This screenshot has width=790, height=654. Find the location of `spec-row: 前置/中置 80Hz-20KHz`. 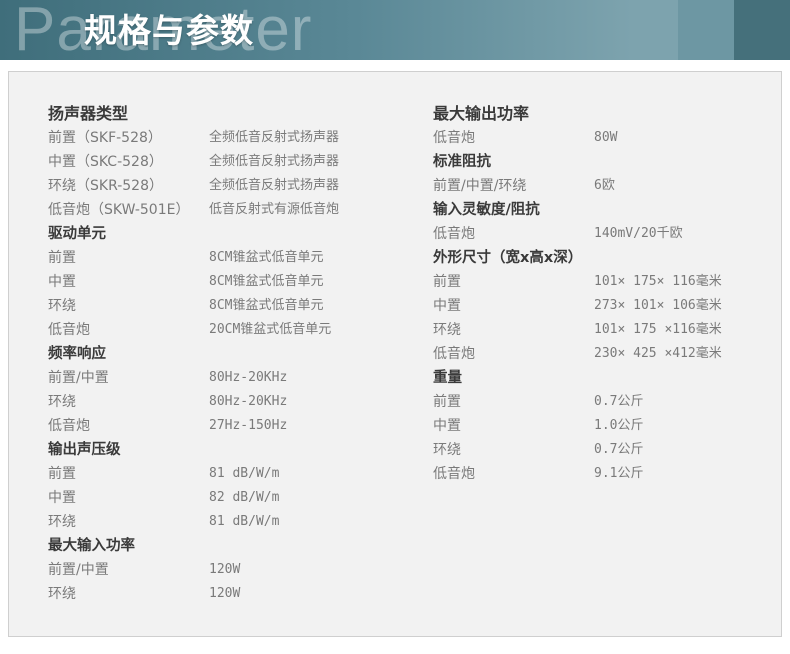

spec-row: 前置/中置 80Hz-20KHz is located at coordinates (167, 378).